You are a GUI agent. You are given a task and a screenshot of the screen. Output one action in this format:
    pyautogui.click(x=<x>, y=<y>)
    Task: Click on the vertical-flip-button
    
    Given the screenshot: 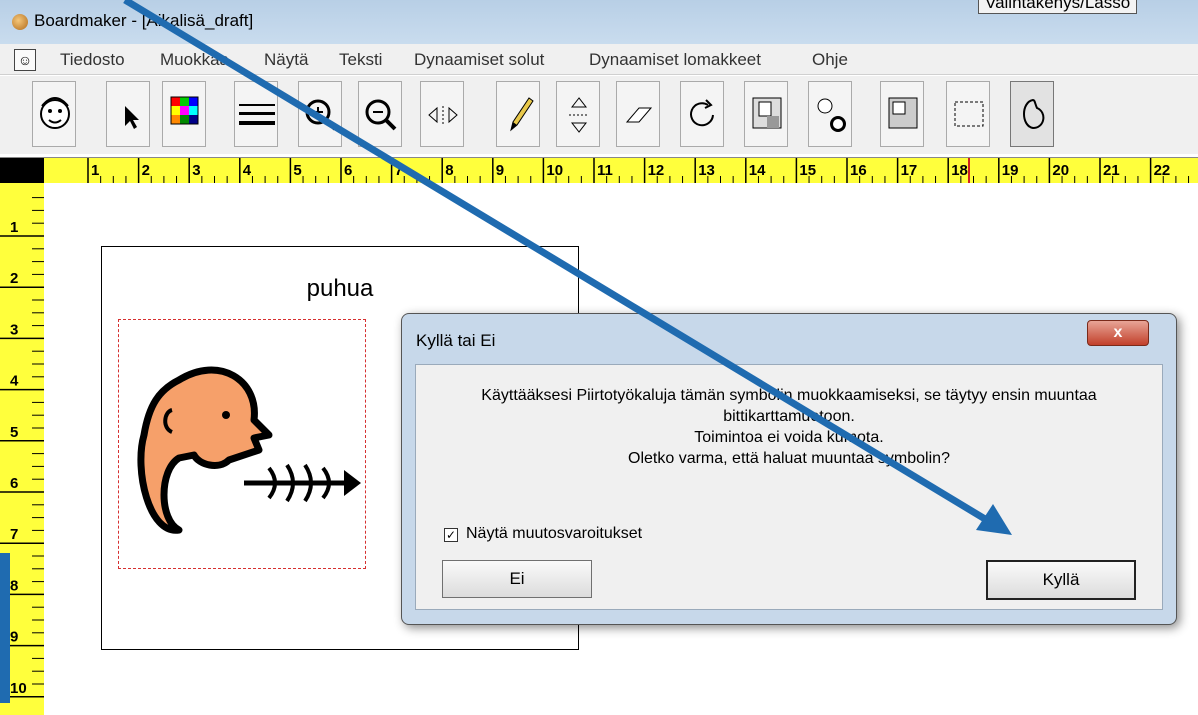 What is the action you would take?
    pyautogui.click(x=578, y=114)
    